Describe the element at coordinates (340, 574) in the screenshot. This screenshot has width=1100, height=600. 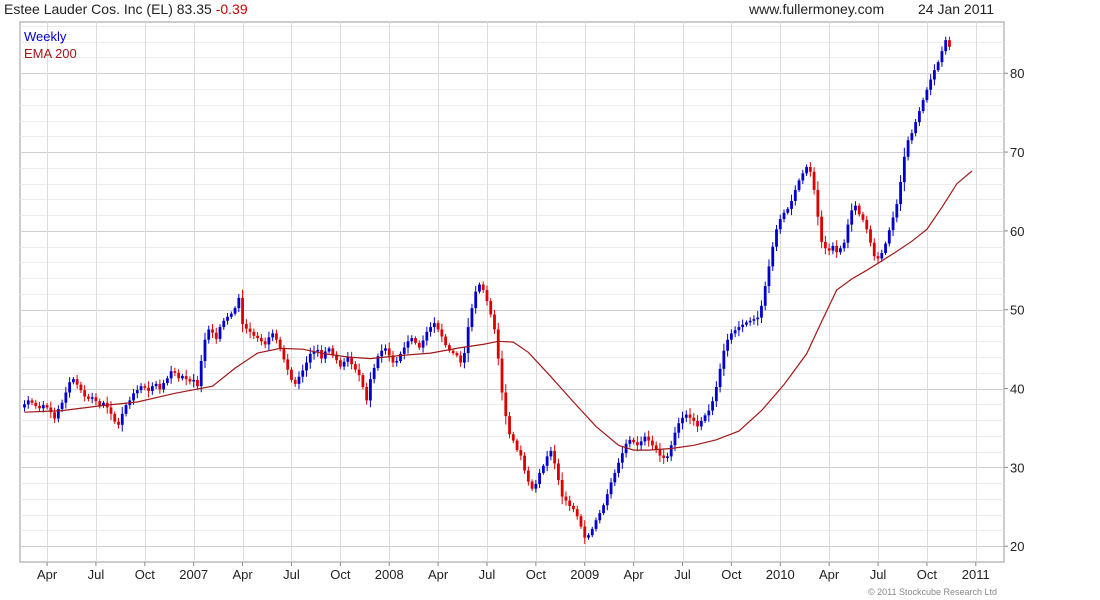
I see `x-tick-label: Oct` at that location.